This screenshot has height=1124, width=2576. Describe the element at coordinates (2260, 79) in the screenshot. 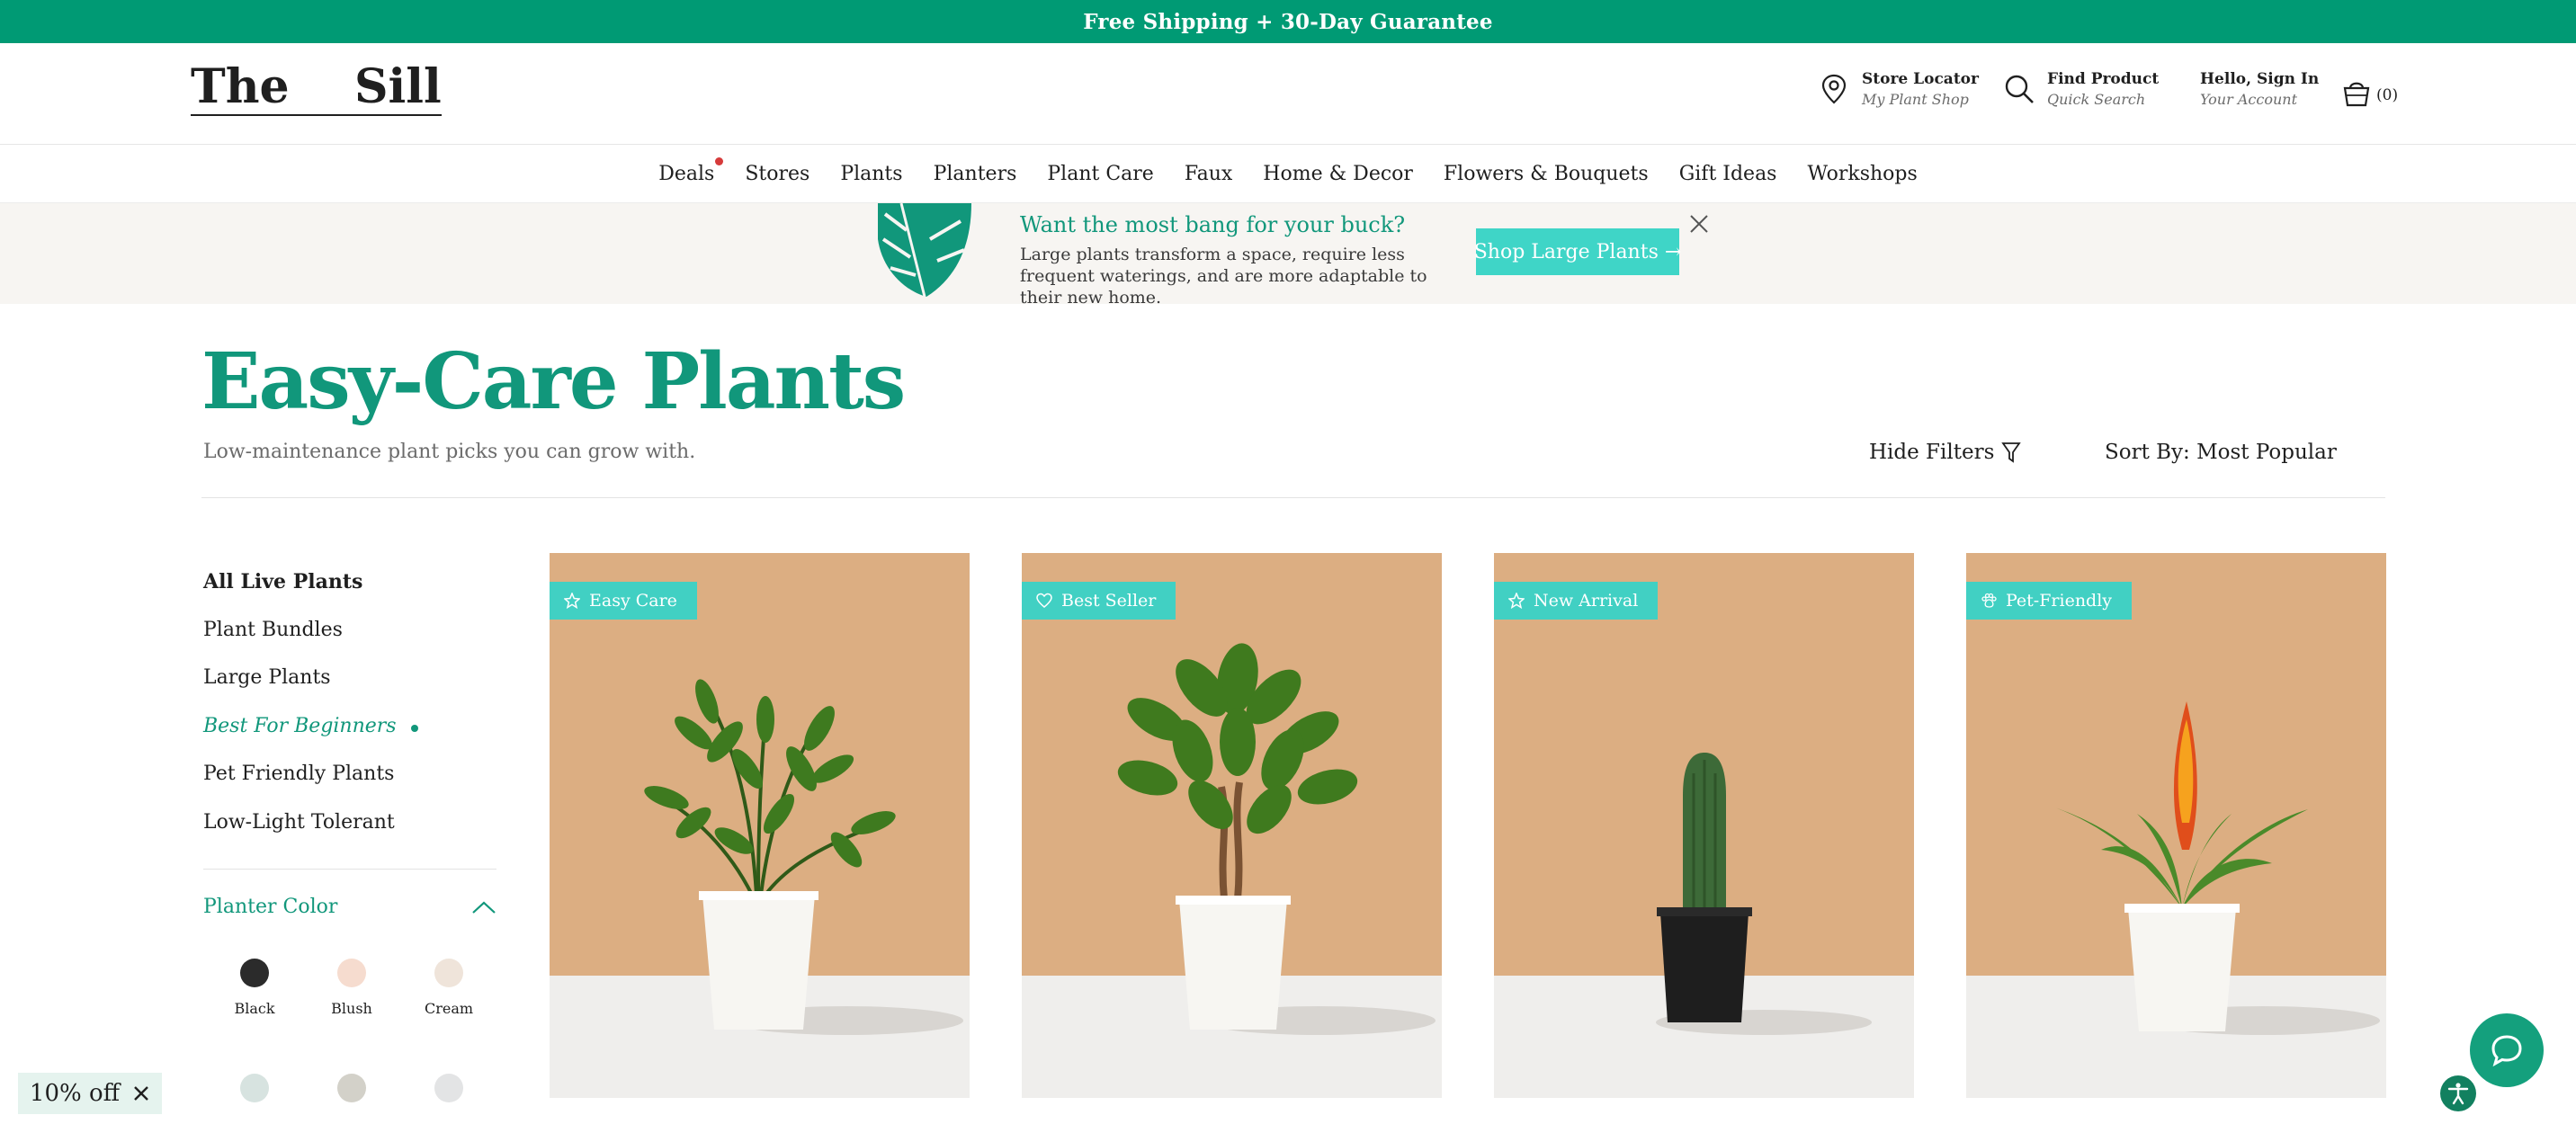

I see `account-title: Hello, Sign In` at that location.